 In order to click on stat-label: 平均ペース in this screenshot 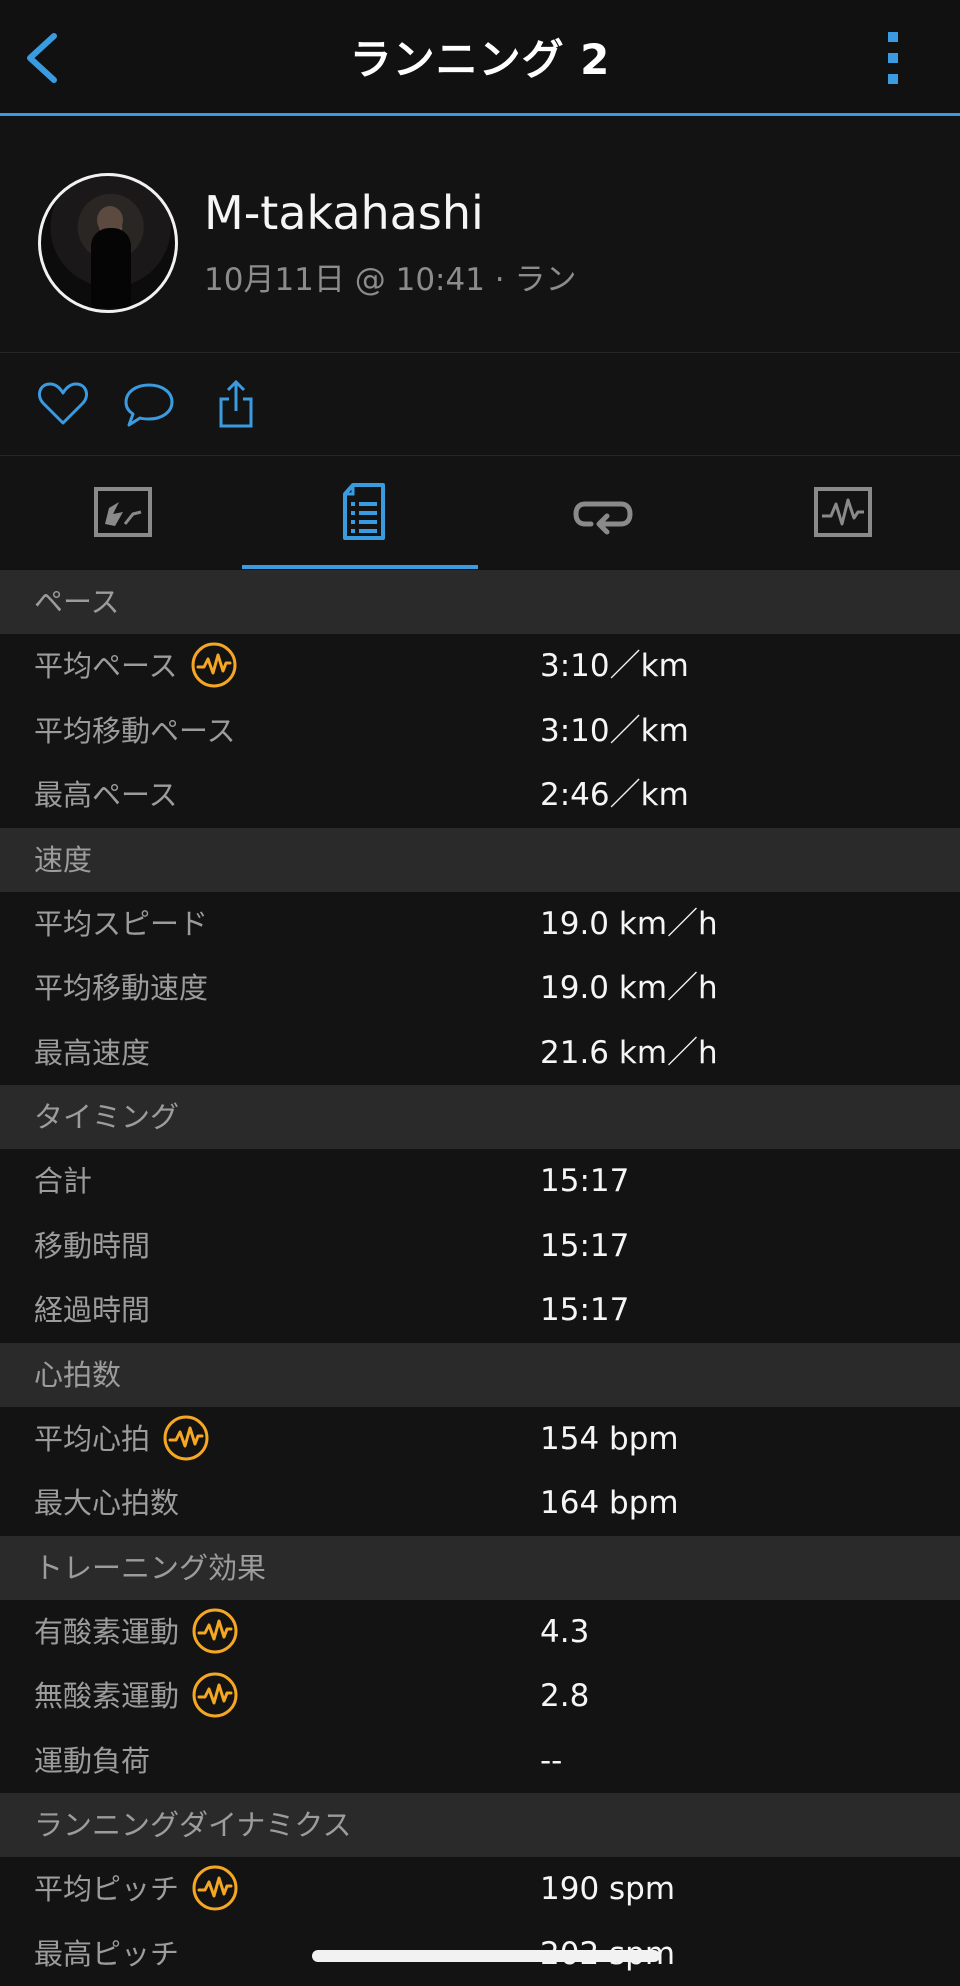, I will do `click(136, 666)`.